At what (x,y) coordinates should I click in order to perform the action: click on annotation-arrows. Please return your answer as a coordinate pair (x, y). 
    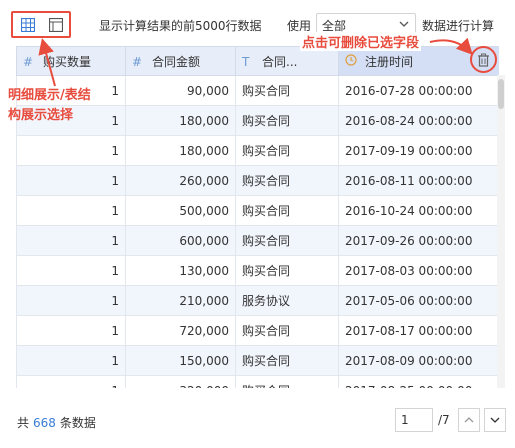
    Looking at the image, I should click on (255, 62).